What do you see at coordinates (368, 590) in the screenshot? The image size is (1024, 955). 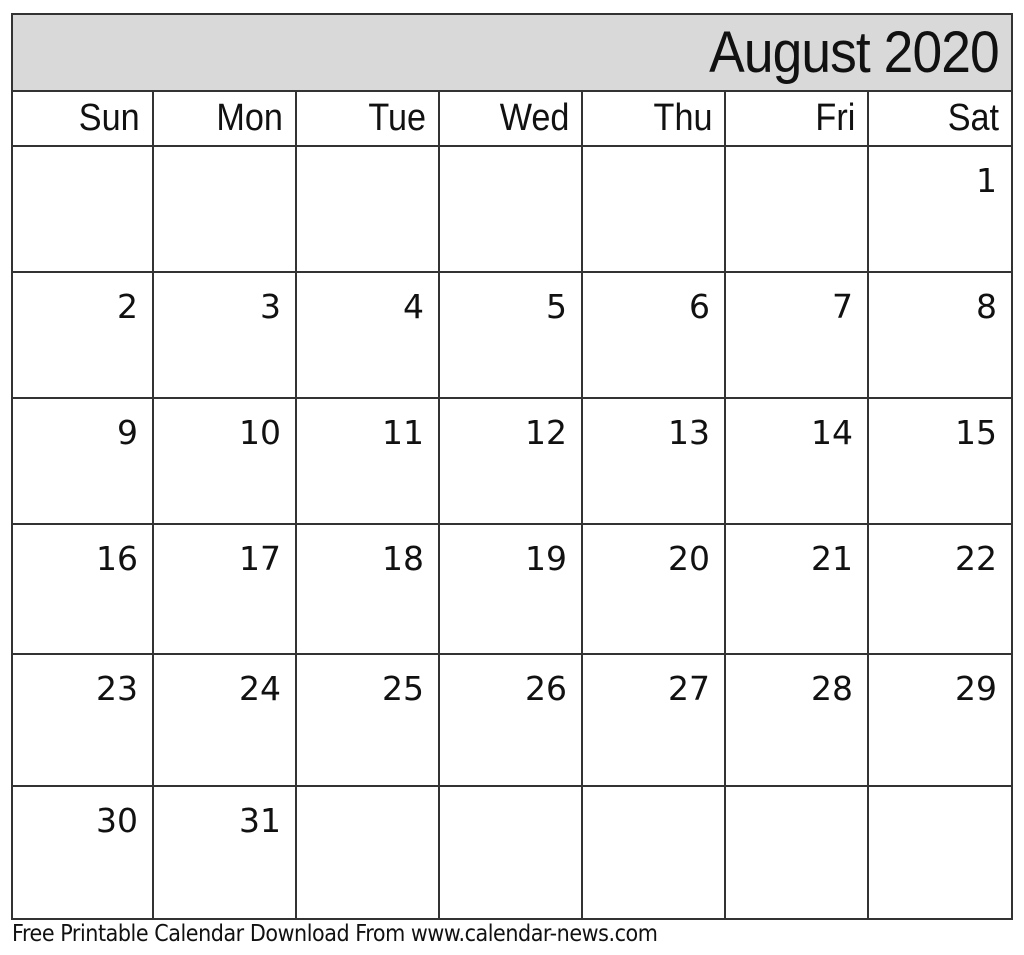 I see `day-cell: 18` at bounding box center [368, 590].